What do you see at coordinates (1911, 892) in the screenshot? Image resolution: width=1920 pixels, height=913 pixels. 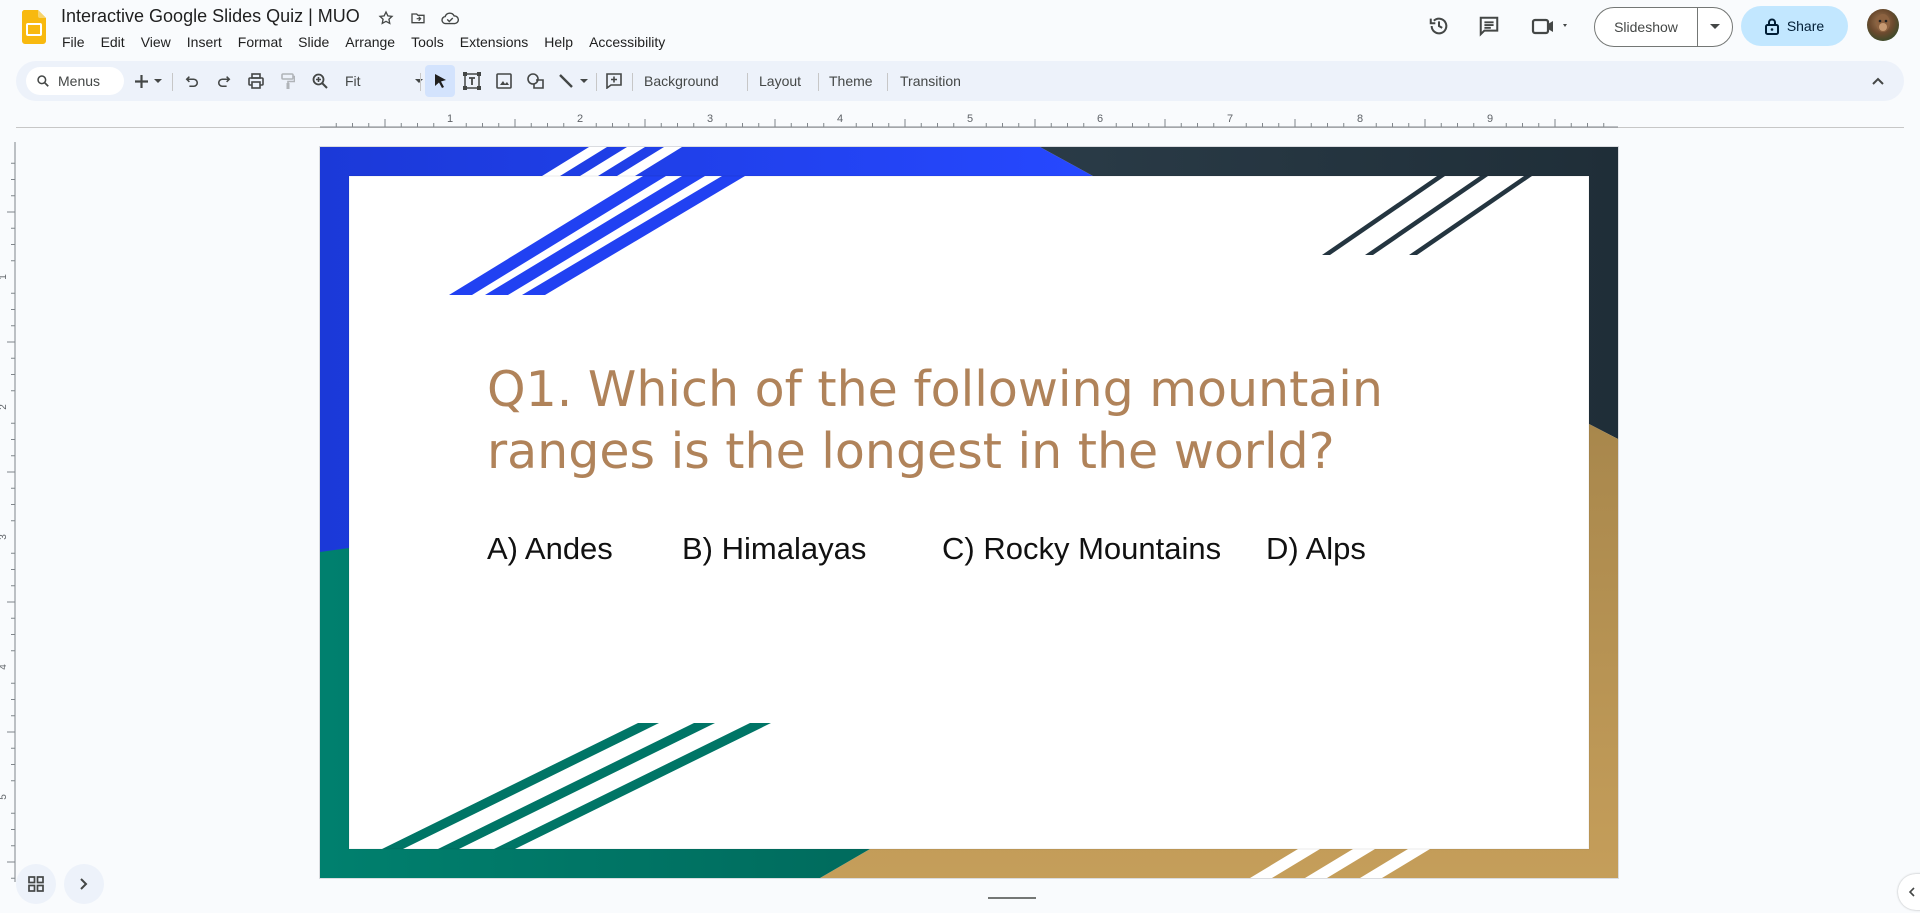 I see `chevron-left-icon` at bounding box center [1911, 892].